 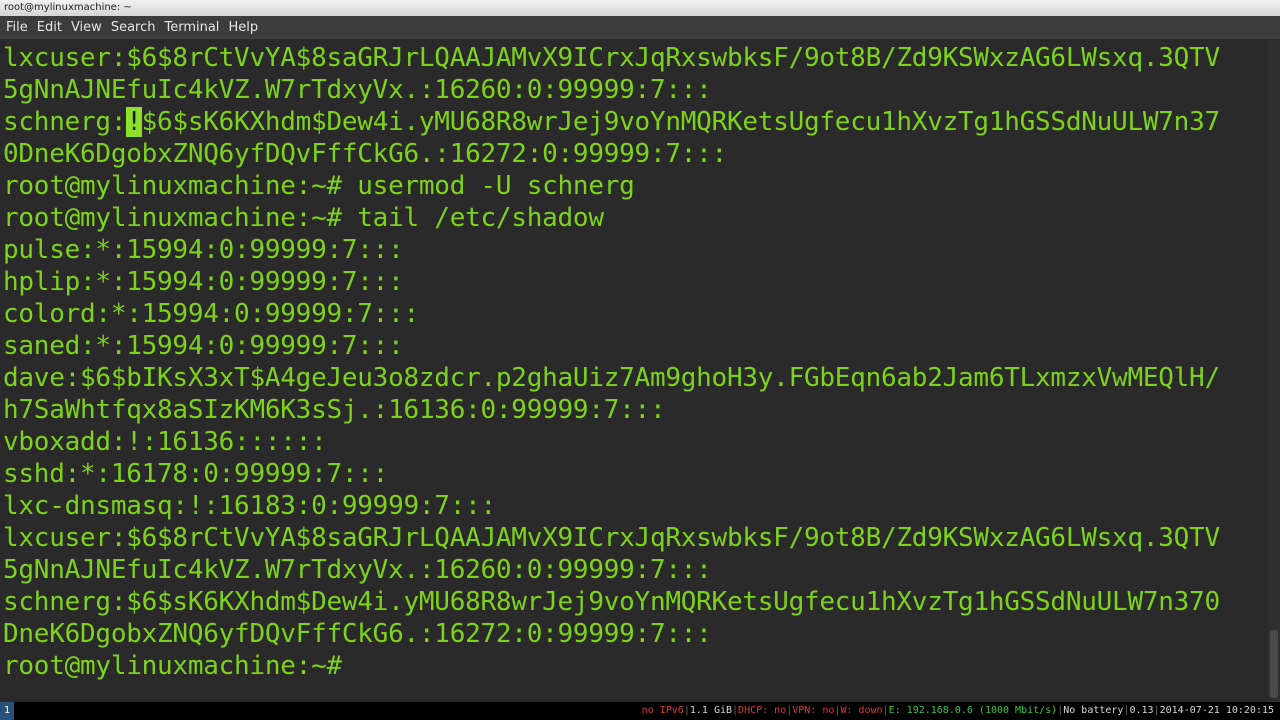 What do you see at coordinates (1141, 710) in the screenshot?
I see `load-status: 0.13` at bounding box center [1141, 710].